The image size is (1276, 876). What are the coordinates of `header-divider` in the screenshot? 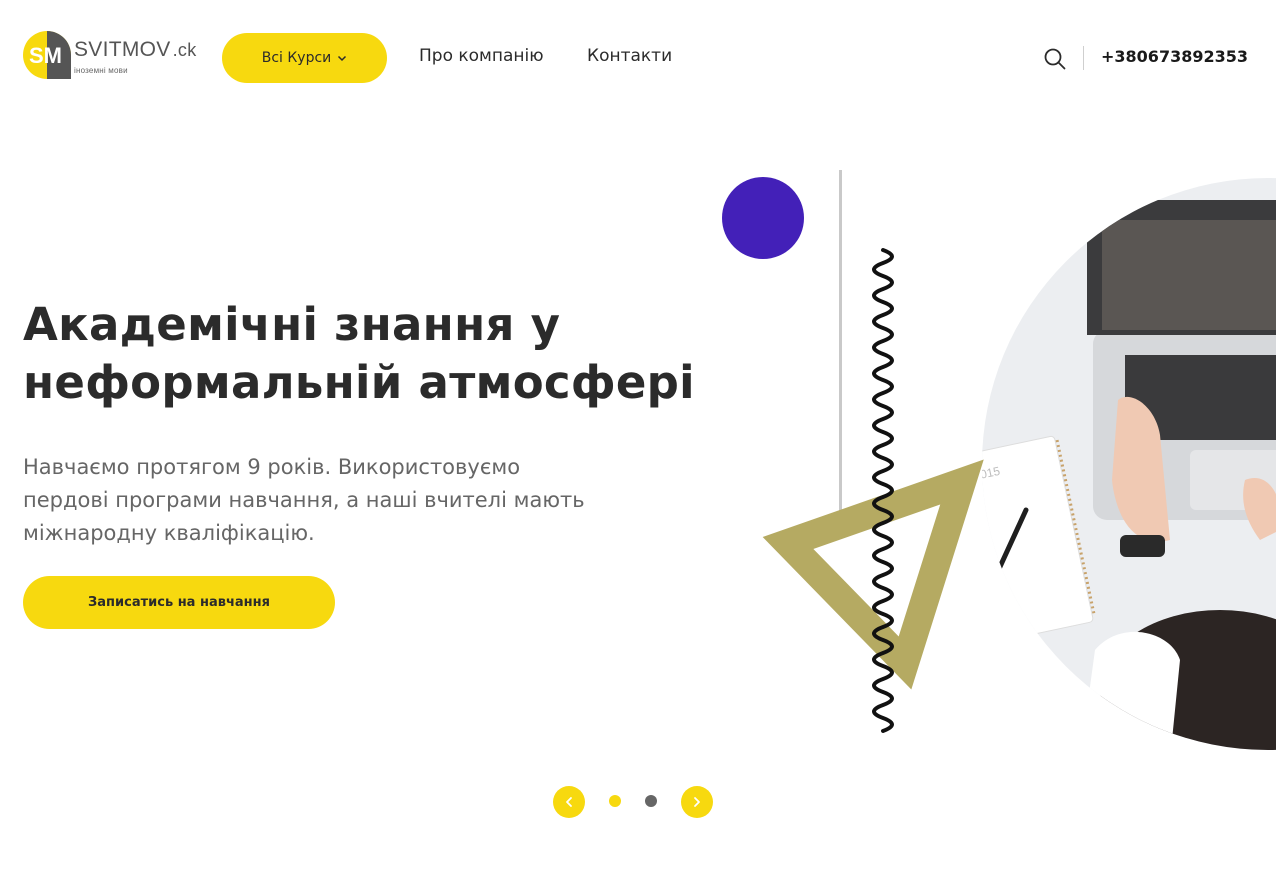 It's located at (1083, 58).